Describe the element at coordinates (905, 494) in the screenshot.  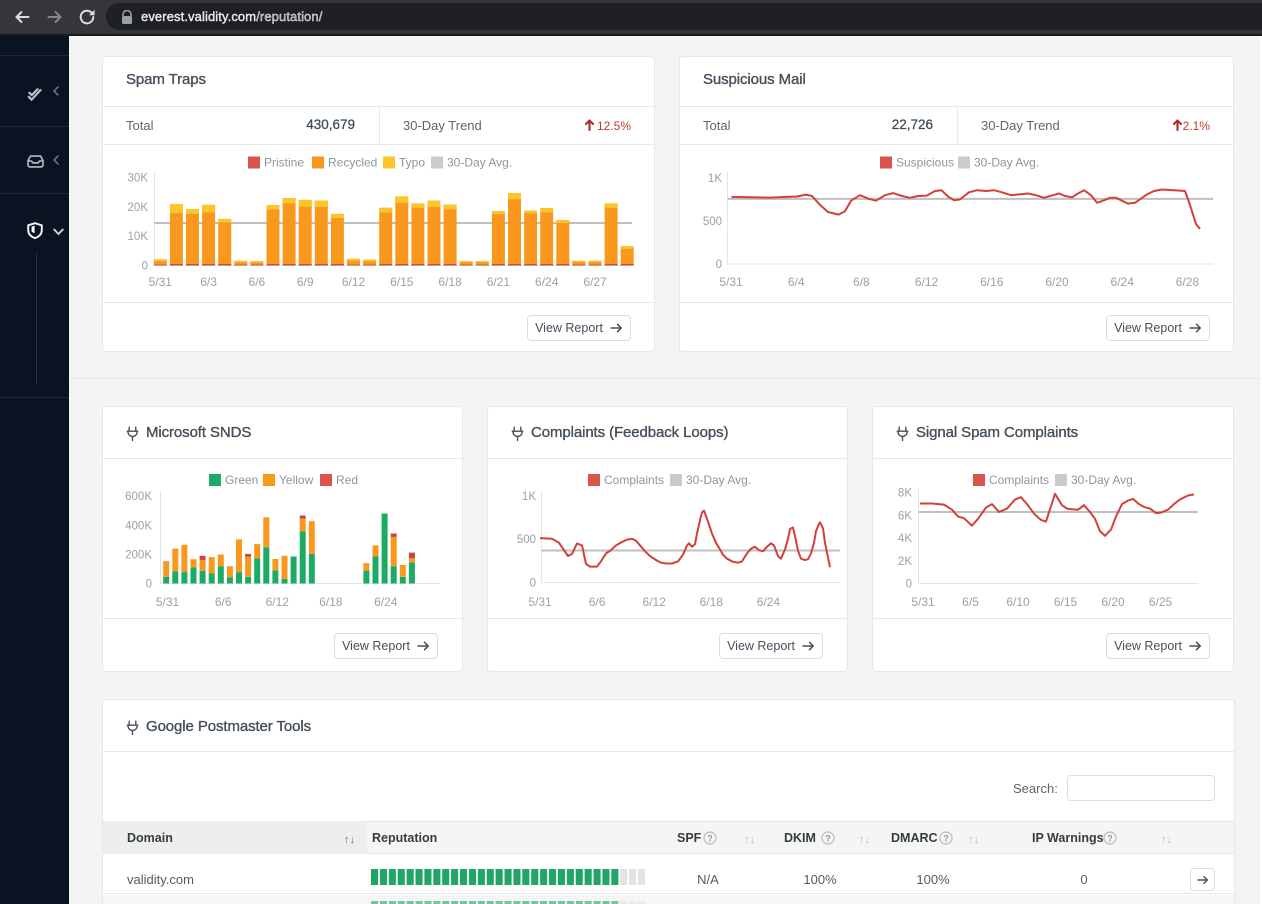
I see `svg-text: 8K` at that location.